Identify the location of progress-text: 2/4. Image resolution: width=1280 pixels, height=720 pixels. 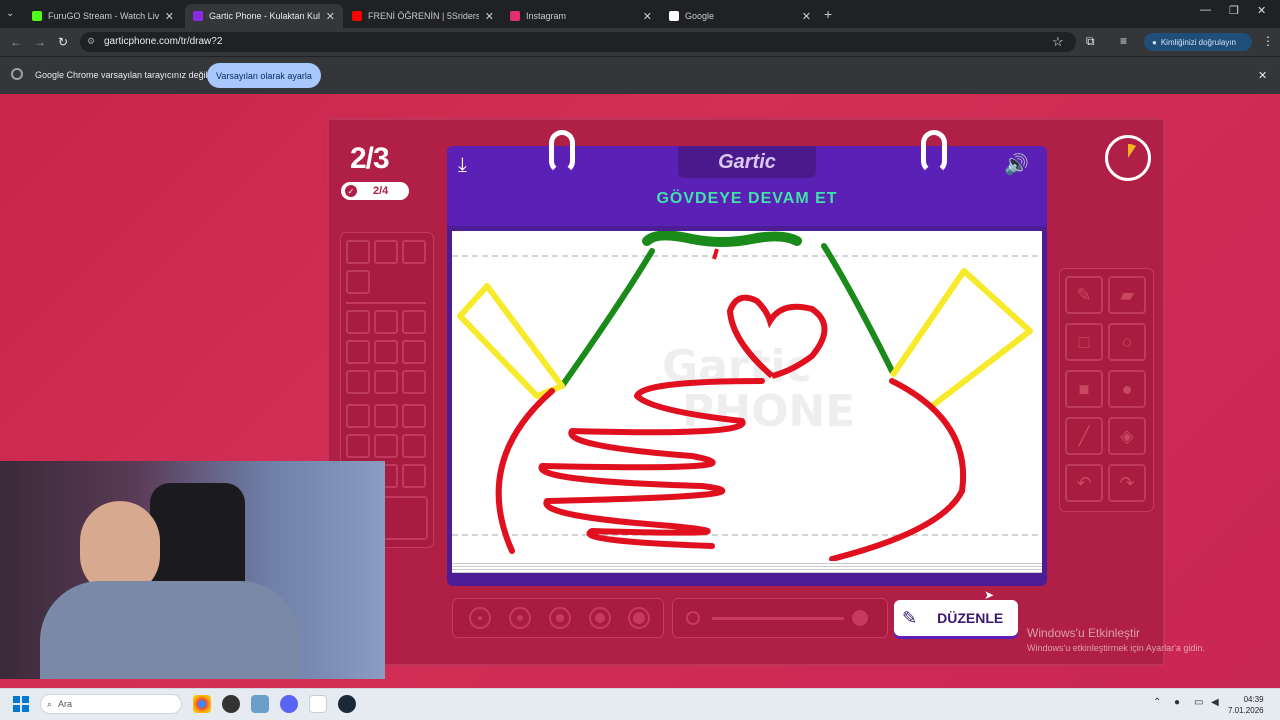
(381, 191).